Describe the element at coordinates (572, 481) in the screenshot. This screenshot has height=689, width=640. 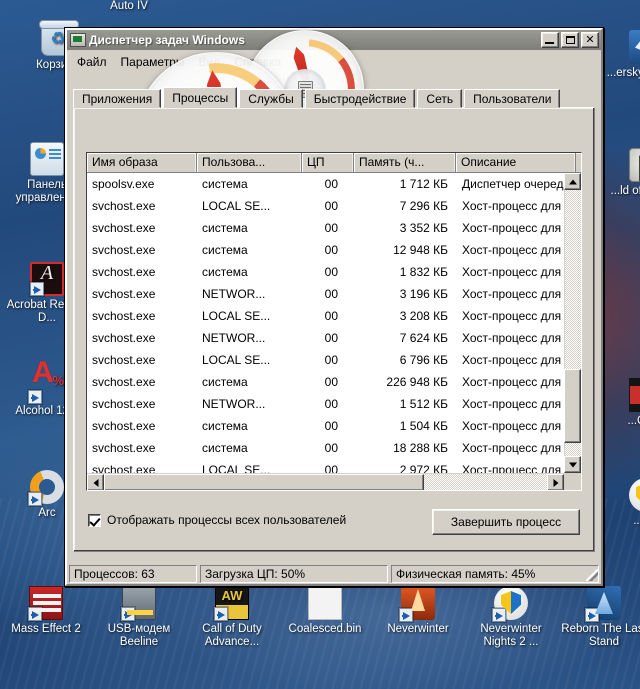
I see `scrollbar-corner` at that location.